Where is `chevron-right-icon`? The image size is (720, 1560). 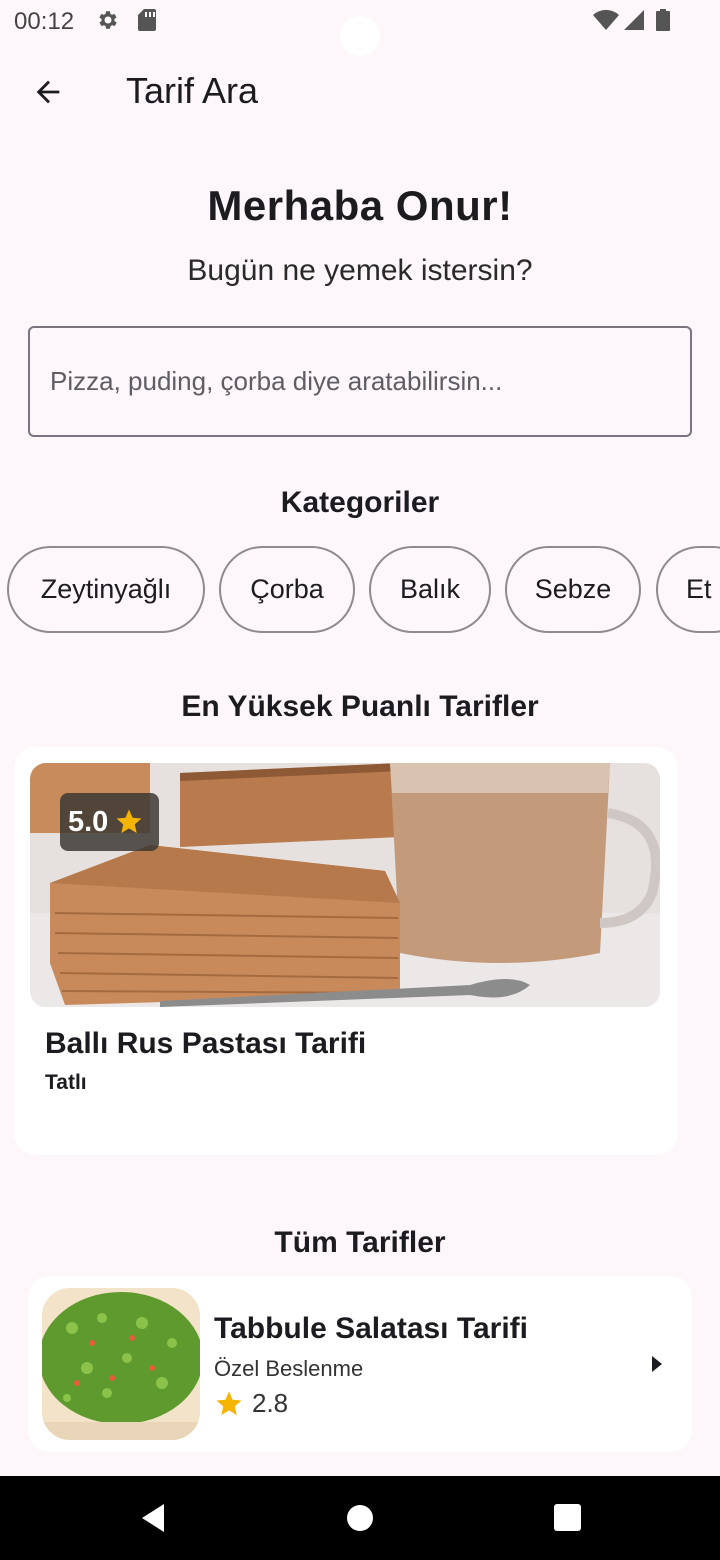 chevron-right-icon is located at coordinates (657, 1364).